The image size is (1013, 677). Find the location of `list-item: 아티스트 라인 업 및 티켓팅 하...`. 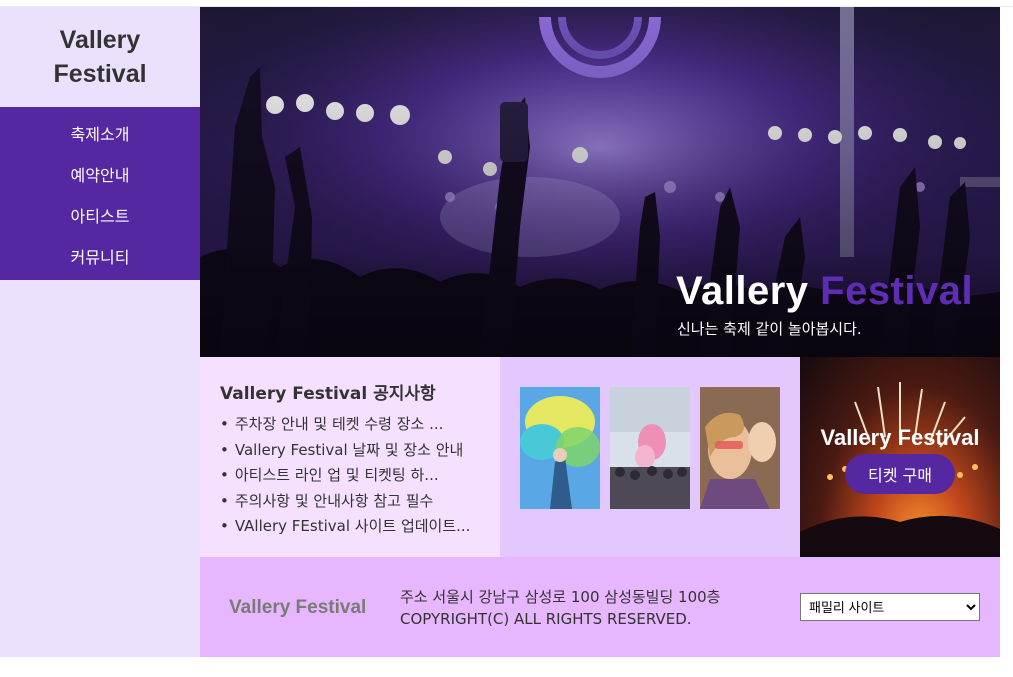

list-item: 아티스트 라인 업 및 티켓팅 하... is located at coordinates (351, 477).